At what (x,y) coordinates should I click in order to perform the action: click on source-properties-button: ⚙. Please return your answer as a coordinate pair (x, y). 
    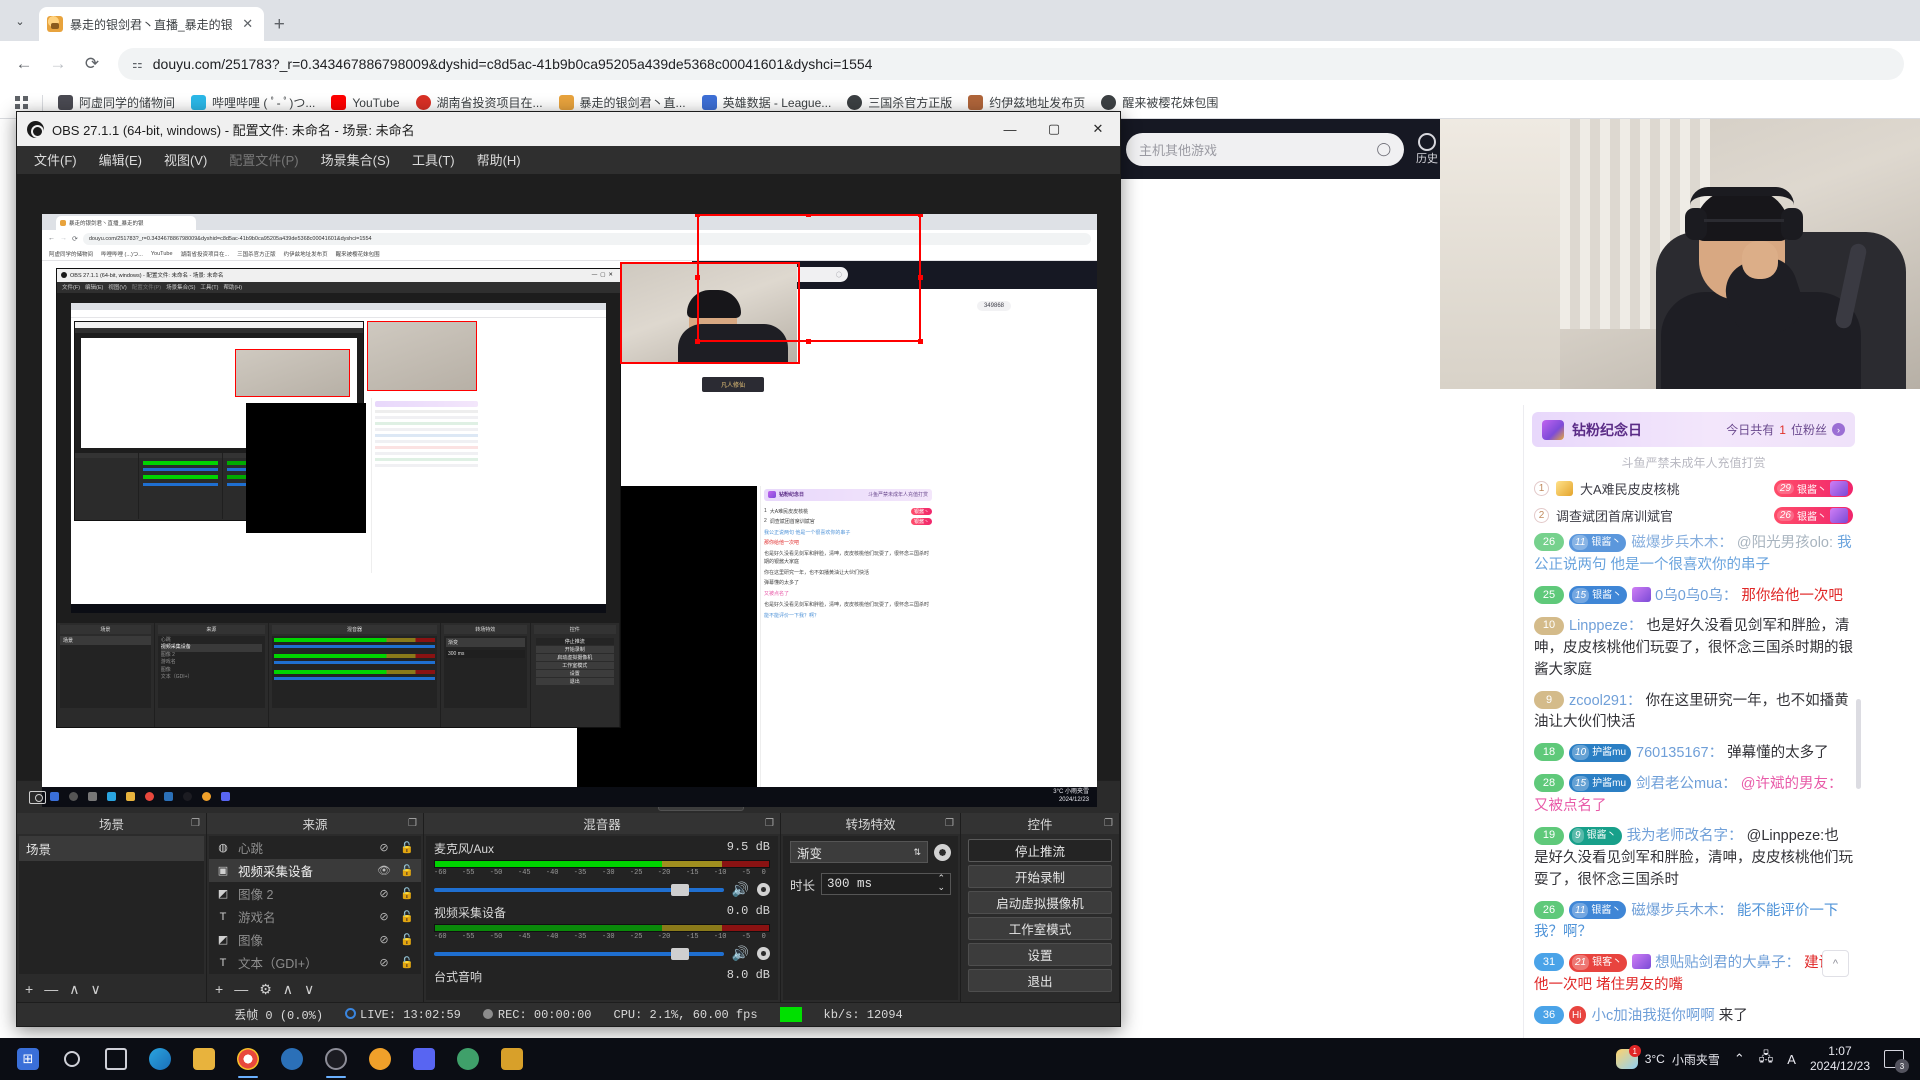
    Looking at the image, I should click on (265, 989).